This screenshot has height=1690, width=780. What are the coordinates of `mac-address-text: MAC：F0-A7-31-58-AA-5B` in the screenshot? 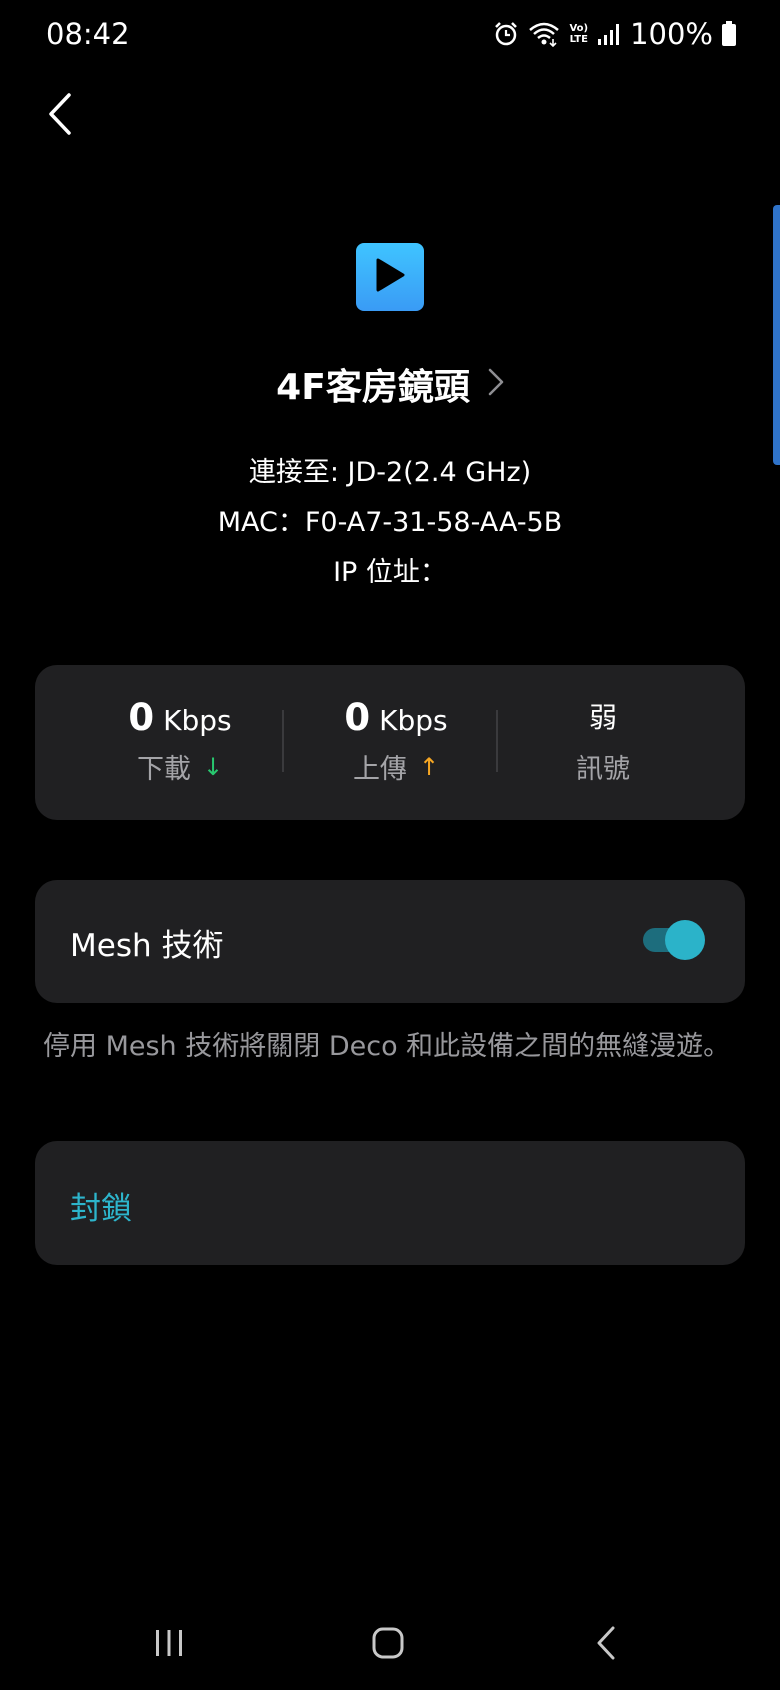 It's located at (390, 522).